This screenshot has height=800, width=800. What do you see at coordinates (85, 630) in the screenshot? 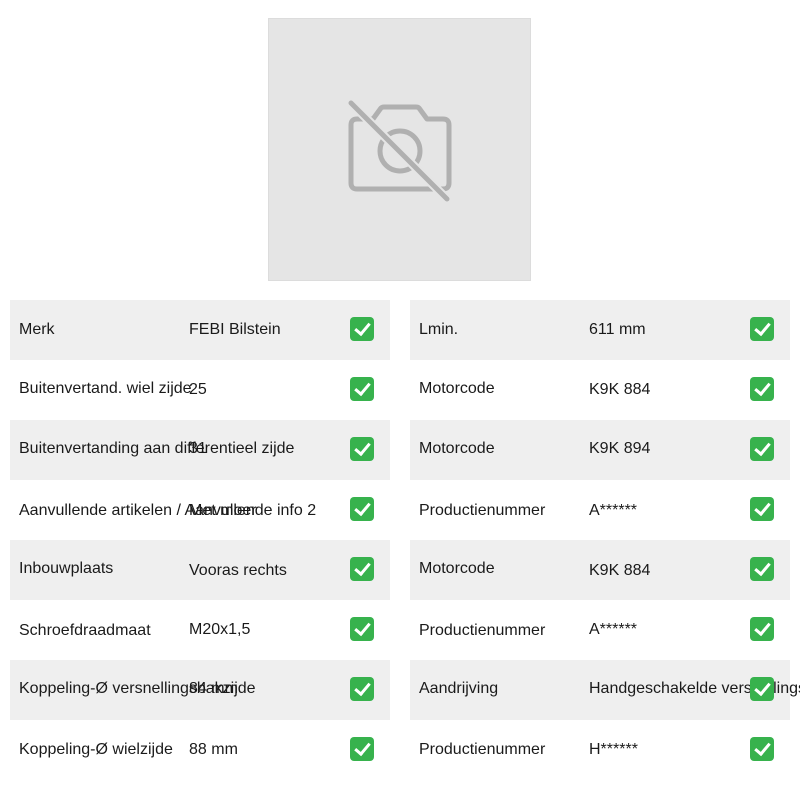
I see `spec-label: Schroefdraadmaat` at bounding box center [85, 630].